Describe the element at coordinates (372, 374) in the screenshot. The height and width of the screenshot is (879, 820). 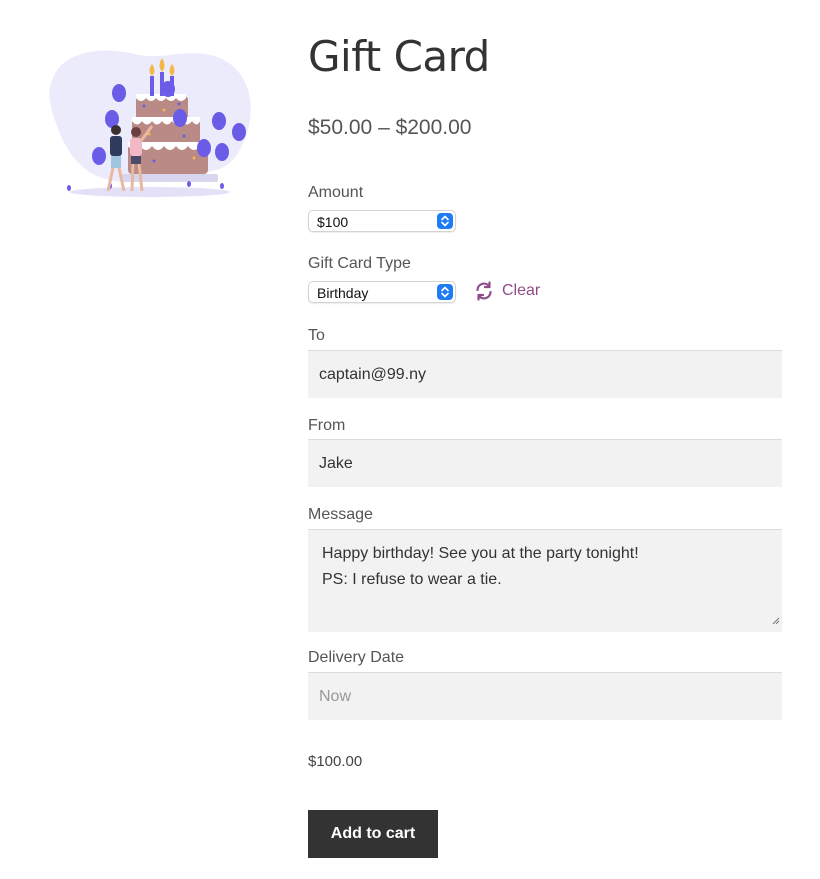
I see `to-field-value: captain@99.ny` at that location.